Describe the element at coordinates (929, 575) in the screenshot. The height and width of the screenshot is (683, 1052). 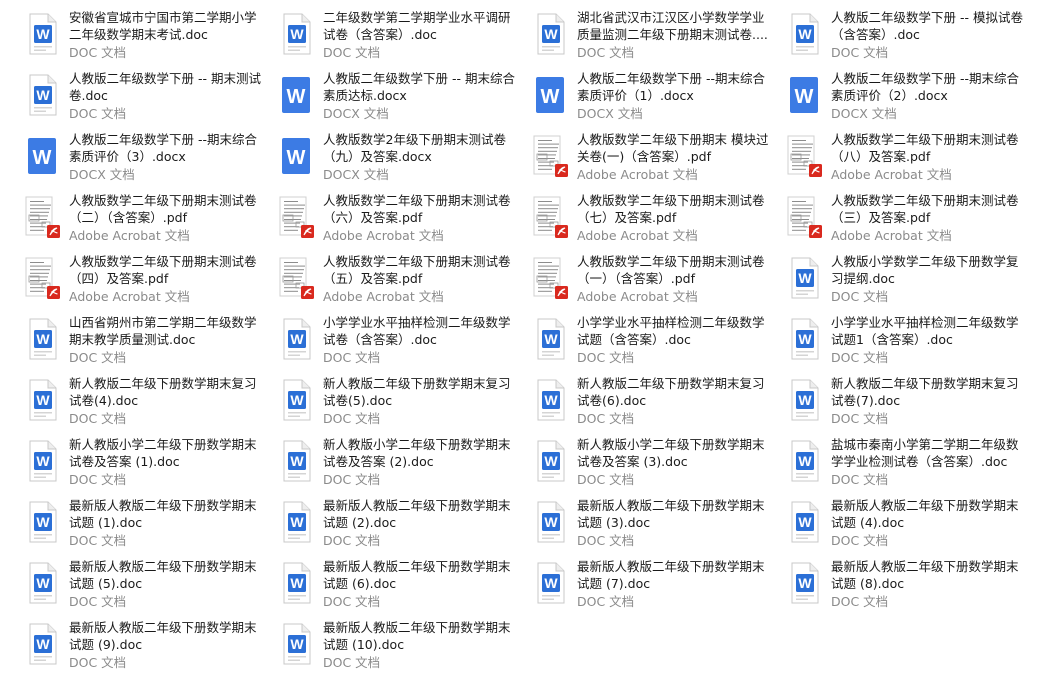
I see `file-name: 最新版人教版二年级下册数学期末试题 (8).doc` at that location.